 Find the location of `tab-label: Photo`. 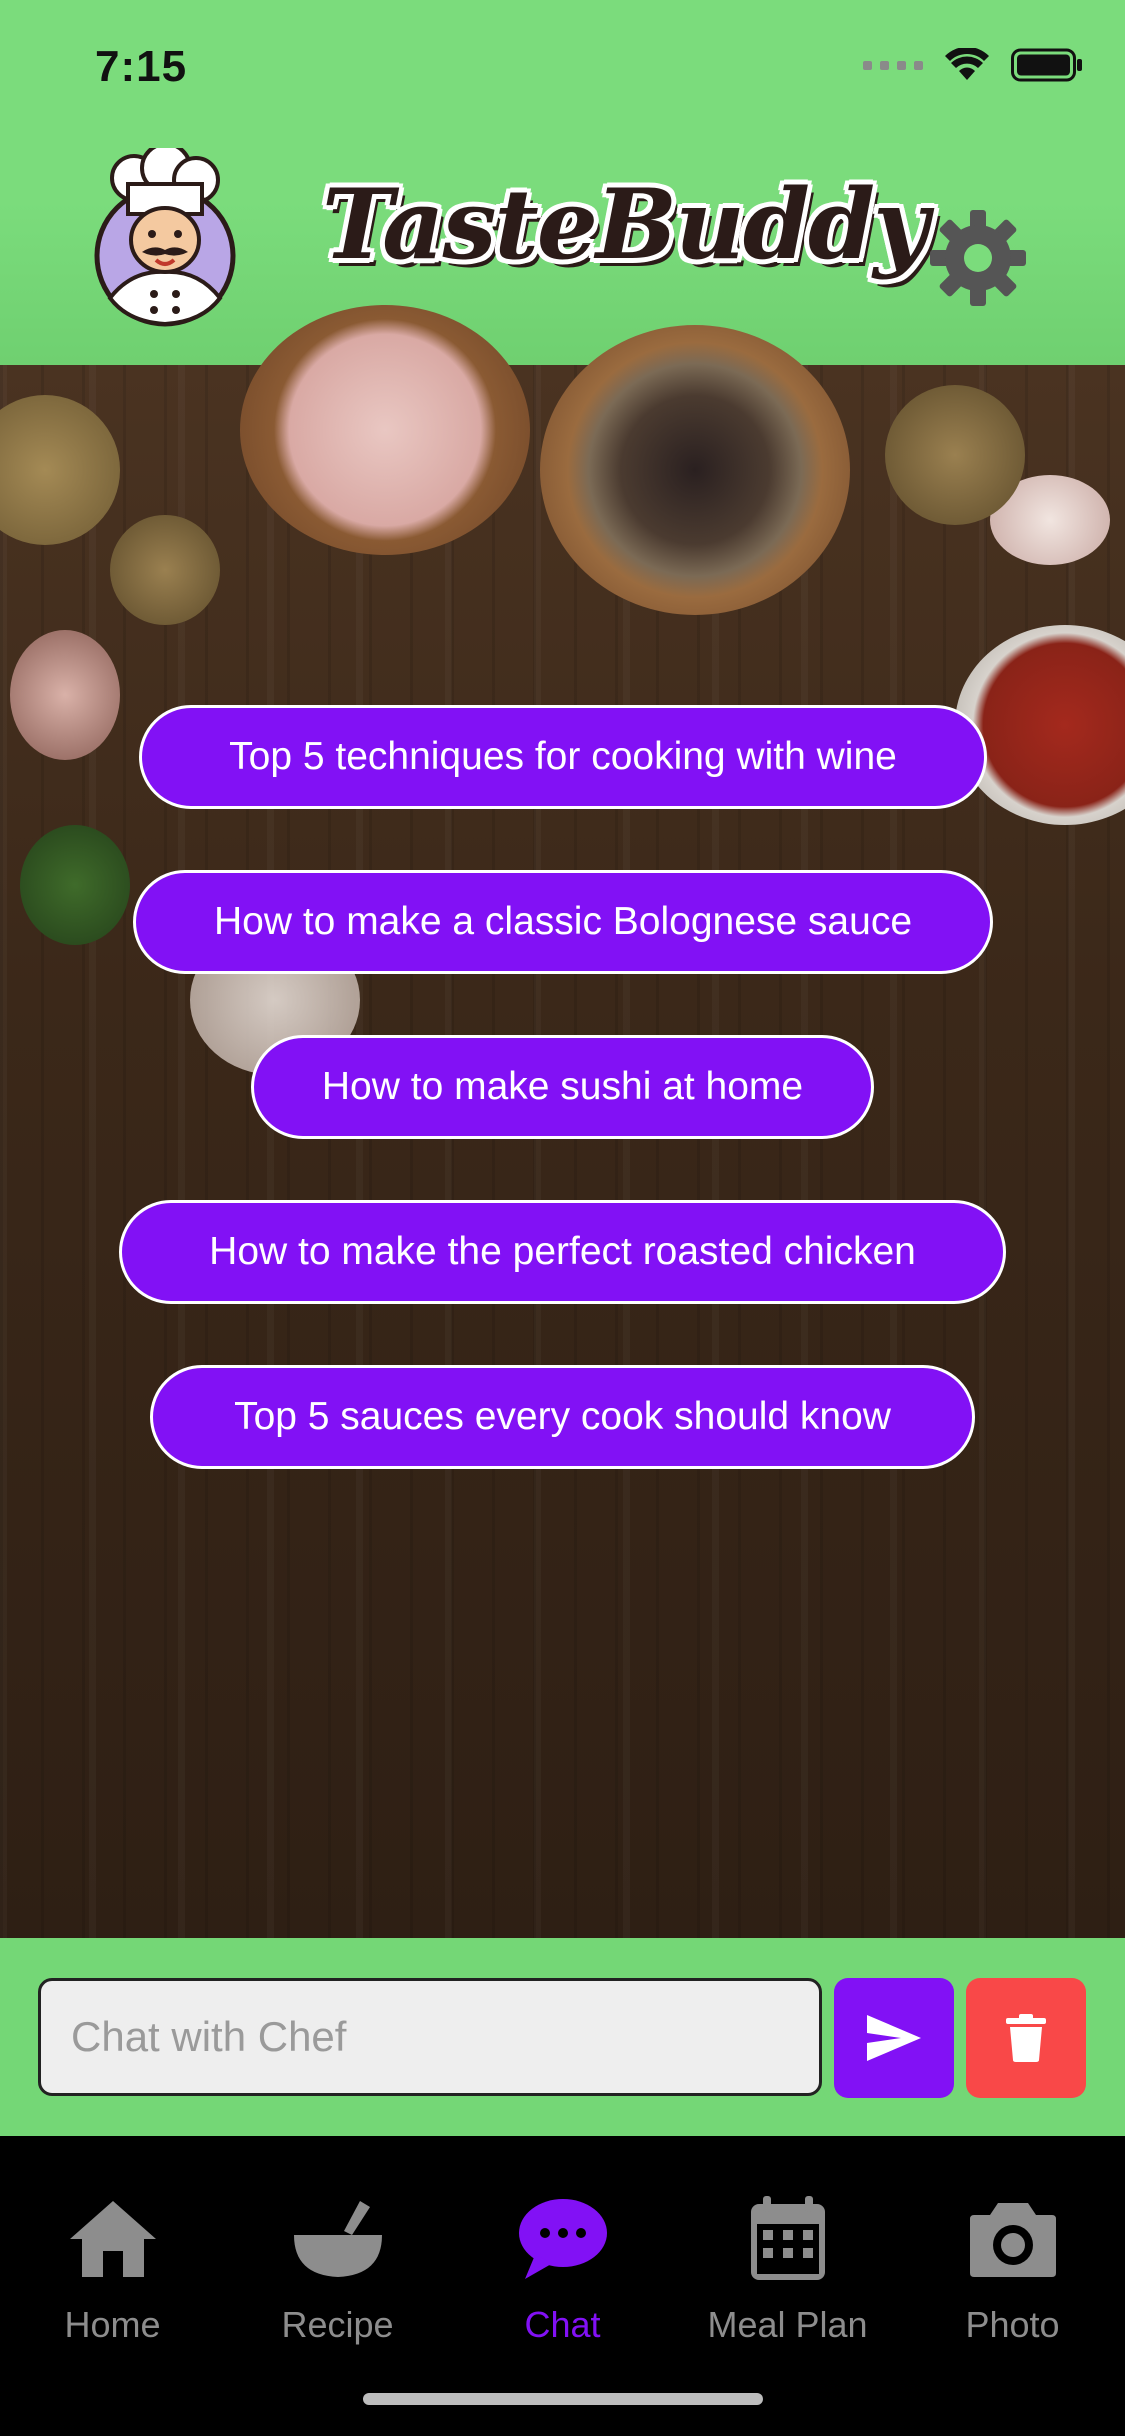

tab-label: Photo is located at coordinates (1012, 2324).